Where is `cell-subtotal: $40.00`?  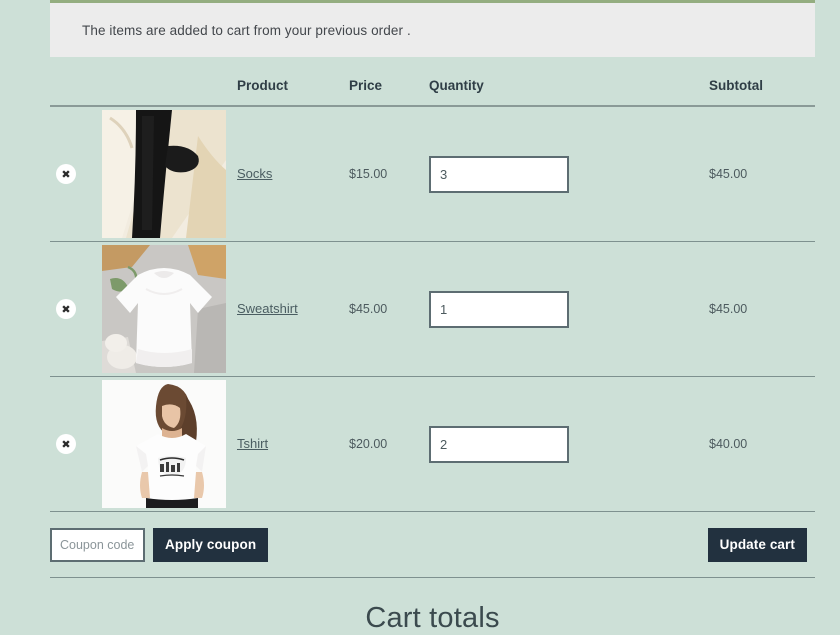 cell-subtotal: $40.00 is located at coordinates (762, 444).